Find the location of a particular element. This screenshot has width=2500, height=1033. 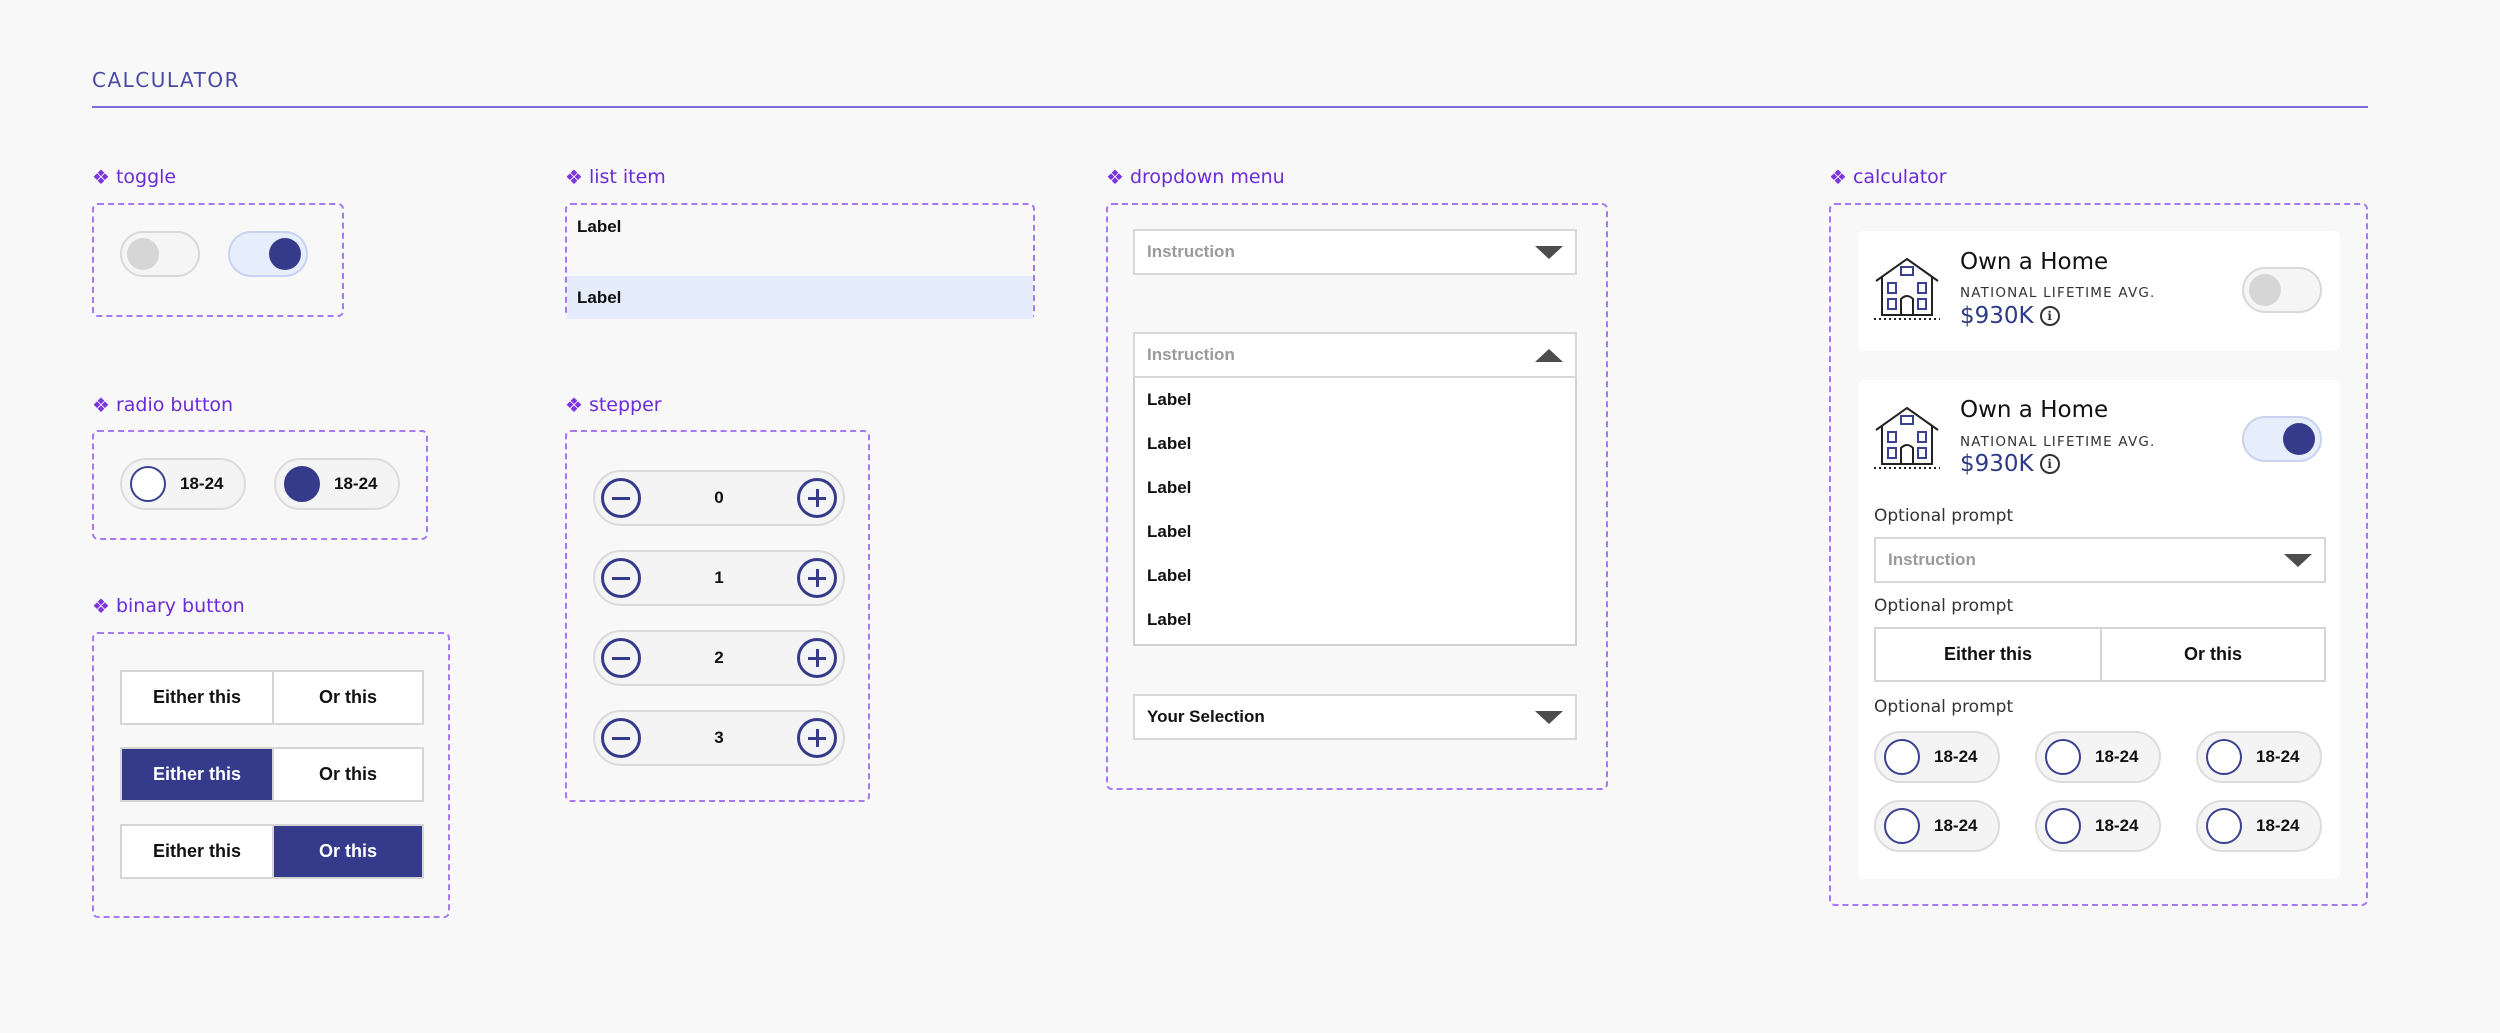

section-label-stepper: ❖ stepper is located at coordinates (613, 405).